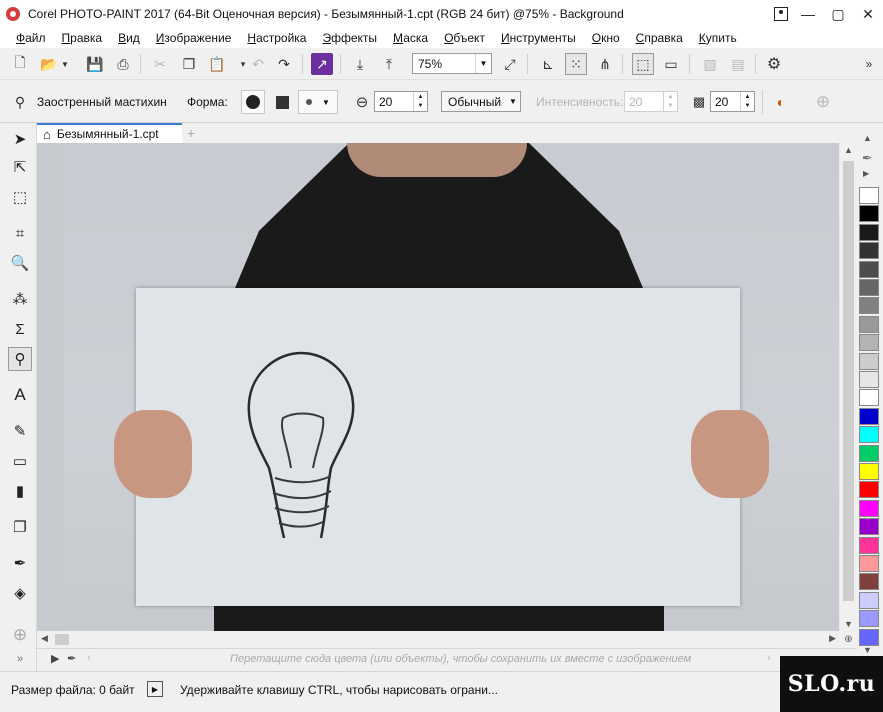  Describe the element at coordinates (318, 102) in the screenshot. I see `nib-select-dropdown: ▼` at that location.